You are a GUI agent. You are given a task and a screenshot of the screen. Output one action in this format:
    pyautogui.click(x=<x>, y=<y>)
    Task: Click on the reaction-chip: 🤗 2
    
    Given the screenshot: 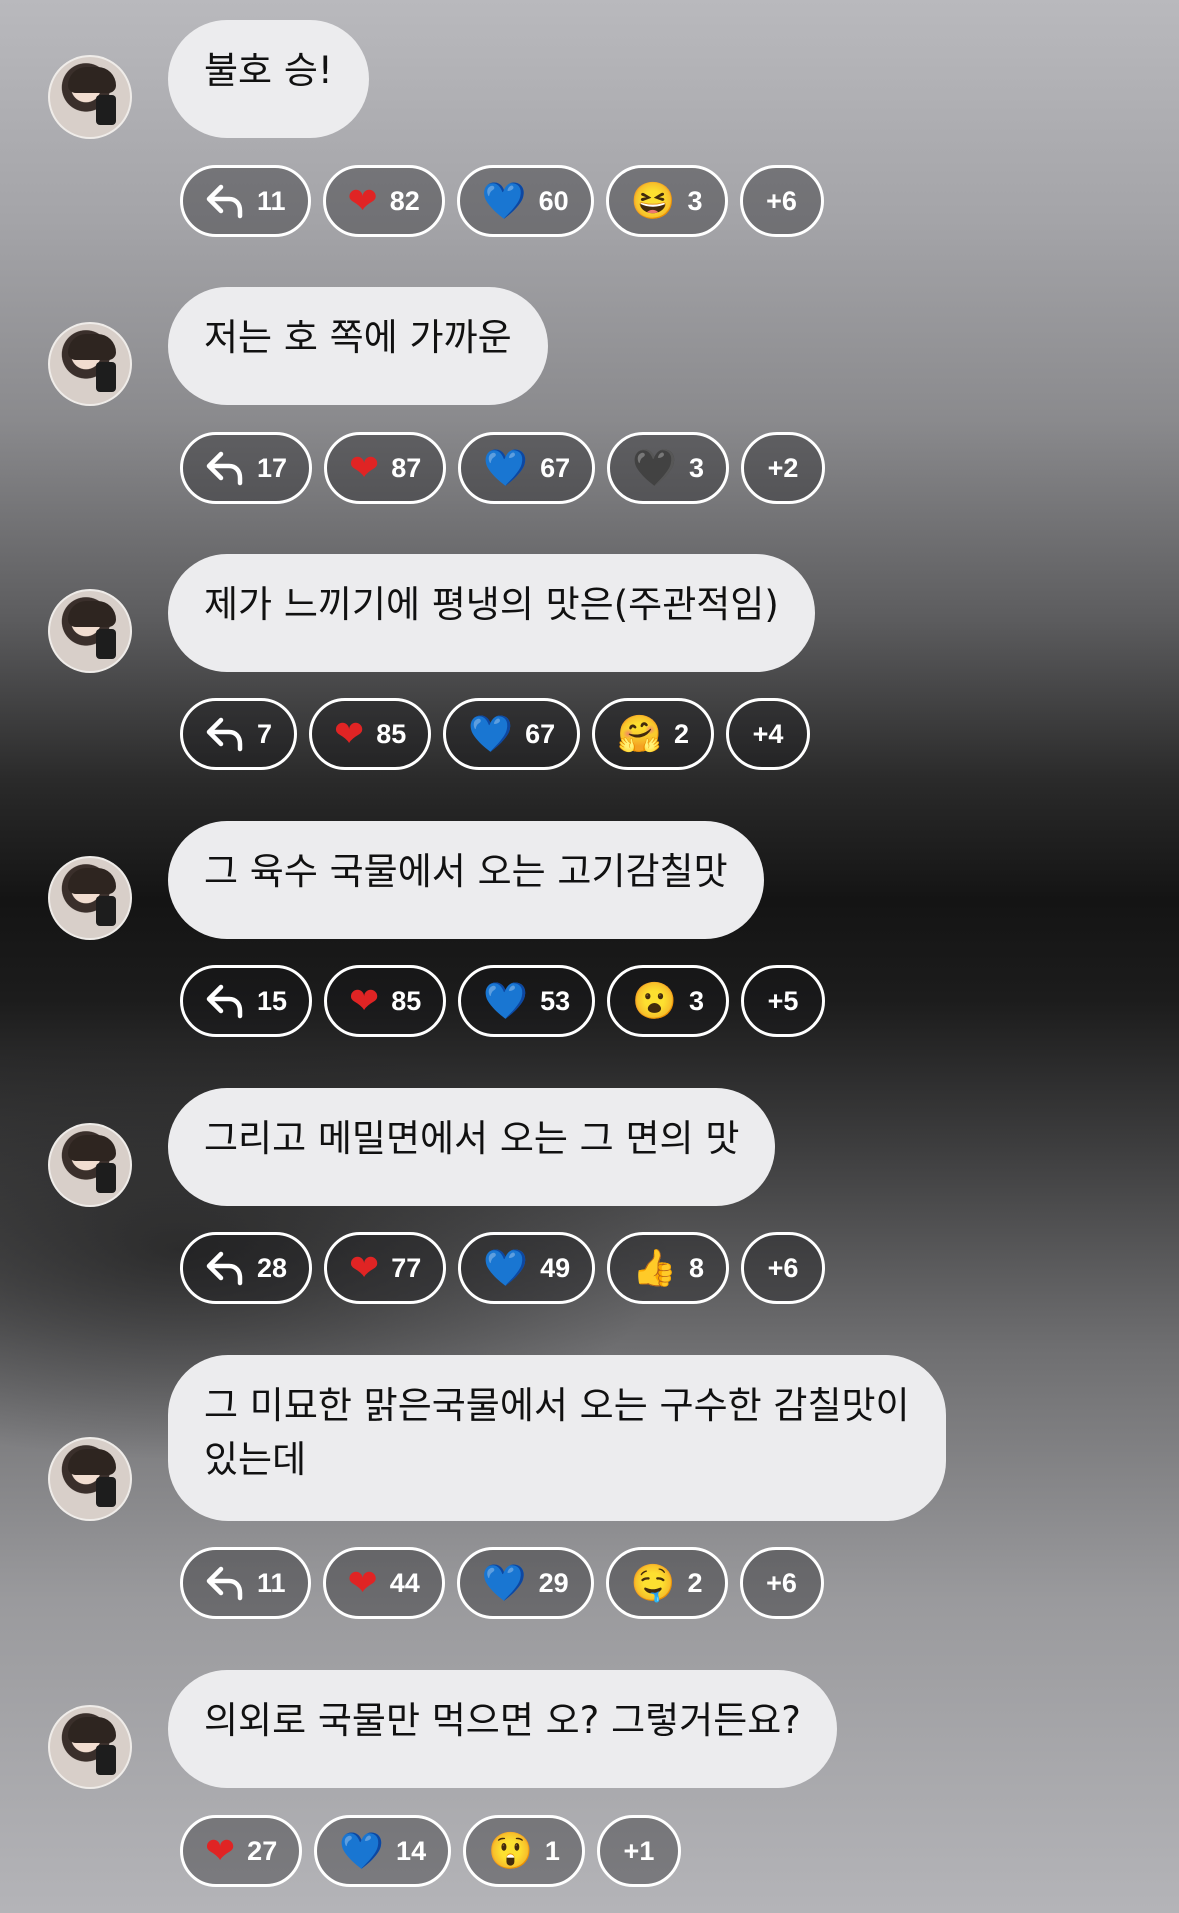 What is the action you would take?
    pyautogui.click(x=653, y=734)
    